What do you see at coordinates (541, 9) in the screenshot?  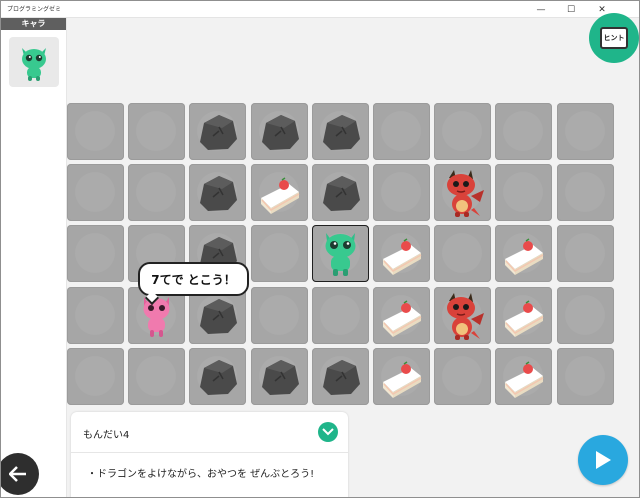 I see `minimize-button: —` at bounding box center [541, 9].